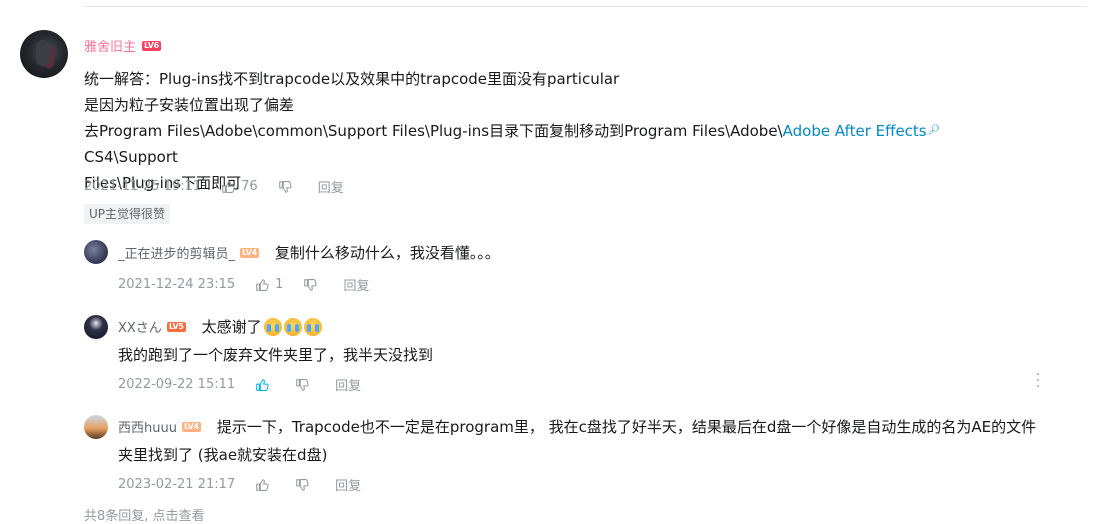 Image resolution: width=1098 pixels, height=524 pixels. What do you see at coordinates (177, 384) in the screenshot?
I see `reply-time: 2022-09-22 15:11` at bounding box center [177, 384].